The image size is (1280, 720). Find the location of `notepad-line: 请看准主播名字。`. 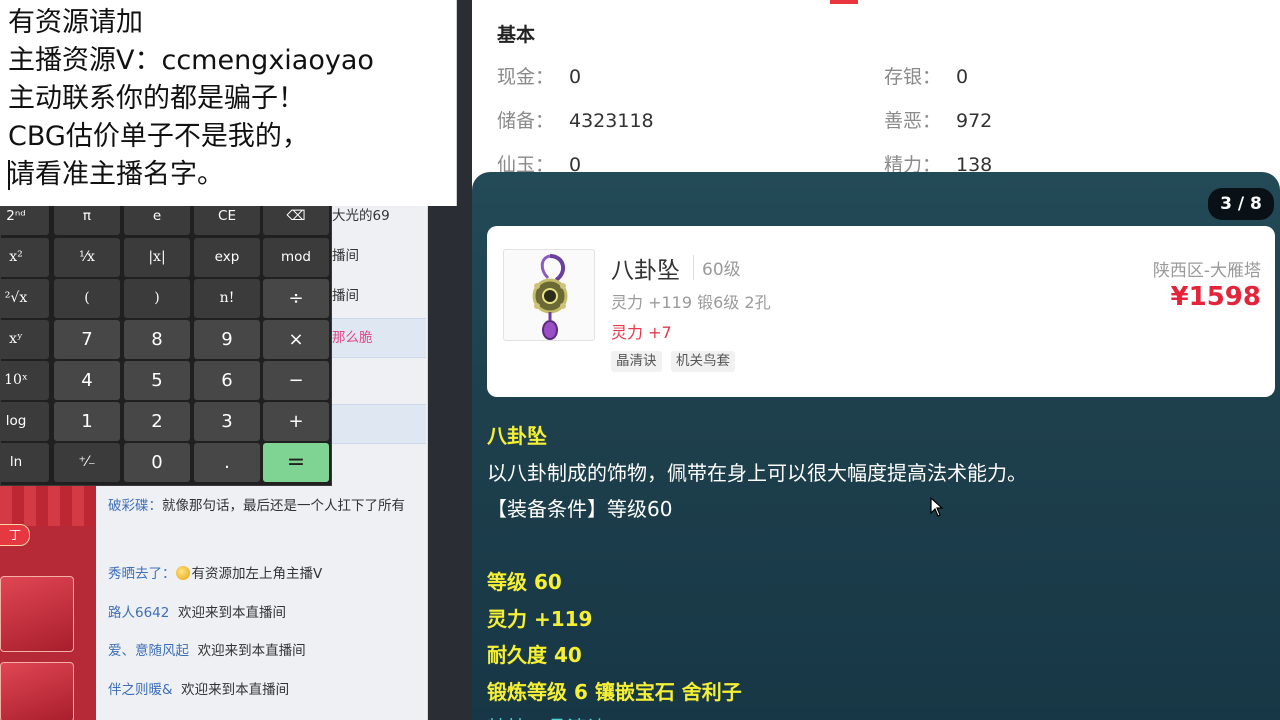

notepad-line: 请看准主播名字。 is located at coordinates (116, 174).